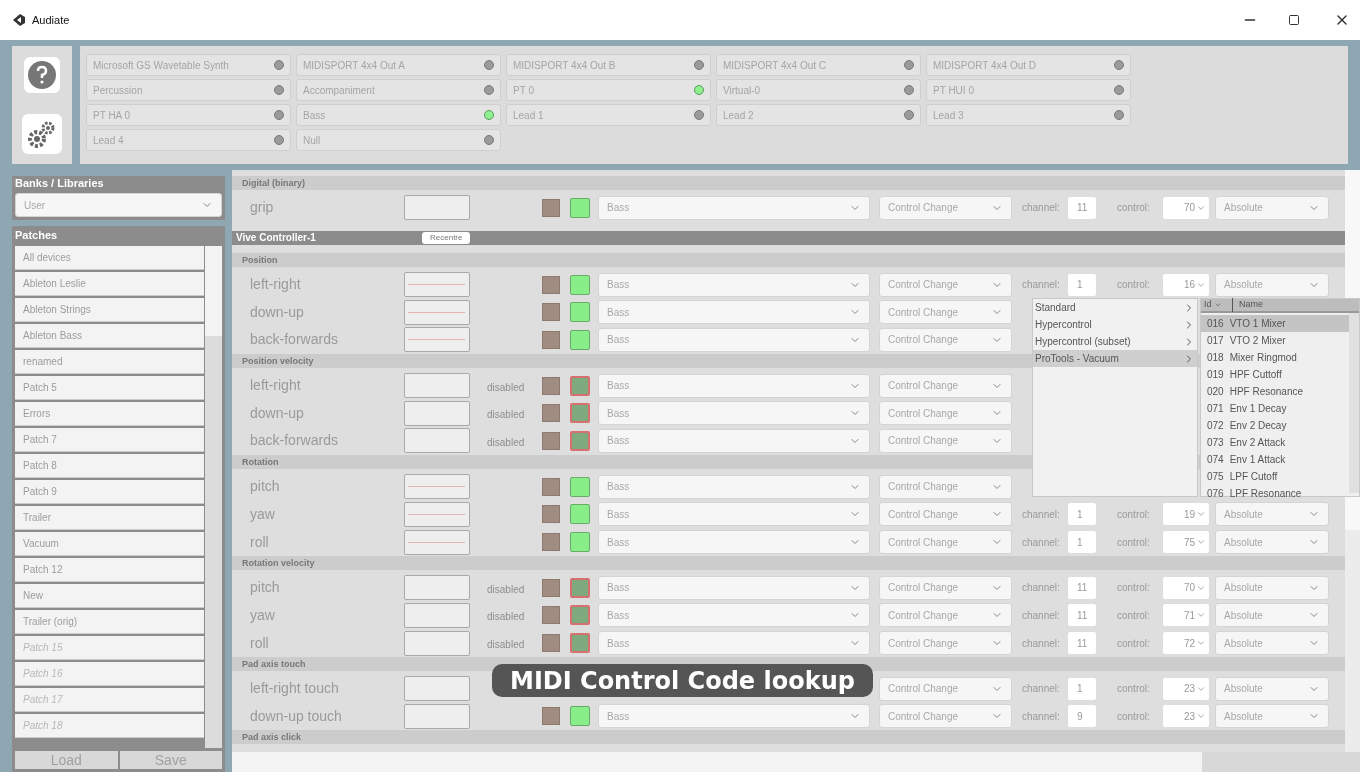  What do you see at coordinates (1217, 305) in the screenshot?
I see `column-header: Id` at bounding box center [1217, 305].